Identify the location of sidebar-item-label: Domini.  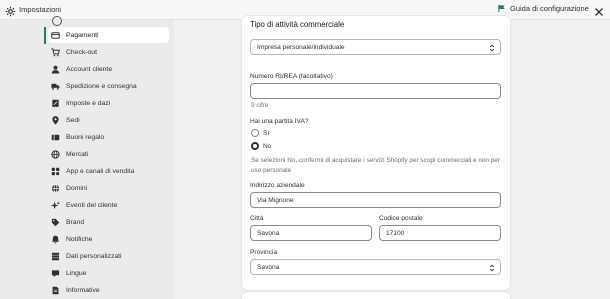
(77, 188).